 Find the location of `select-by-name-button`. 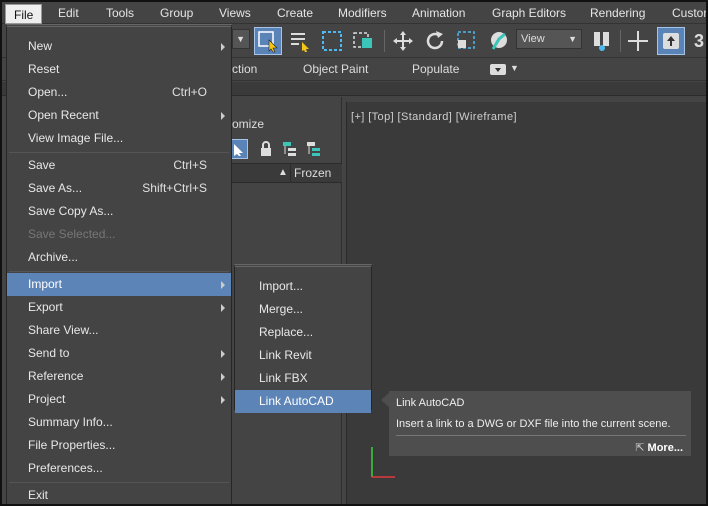

select-by-name-button is located at coordinates (300, 41).